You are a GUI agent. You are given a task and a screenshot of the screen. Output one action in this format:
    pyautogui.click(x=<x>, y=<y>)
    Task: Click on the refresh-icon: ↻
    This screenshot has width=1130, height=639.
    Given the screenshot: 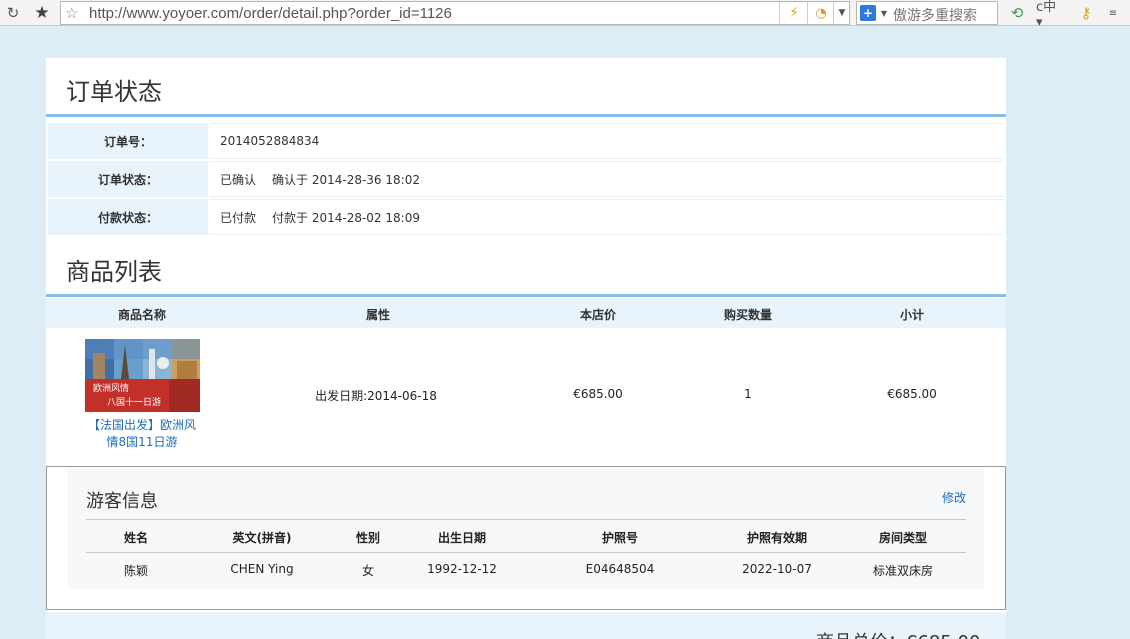 What is the action you would take?
    pyautogui.click(x=13, y=13)
    